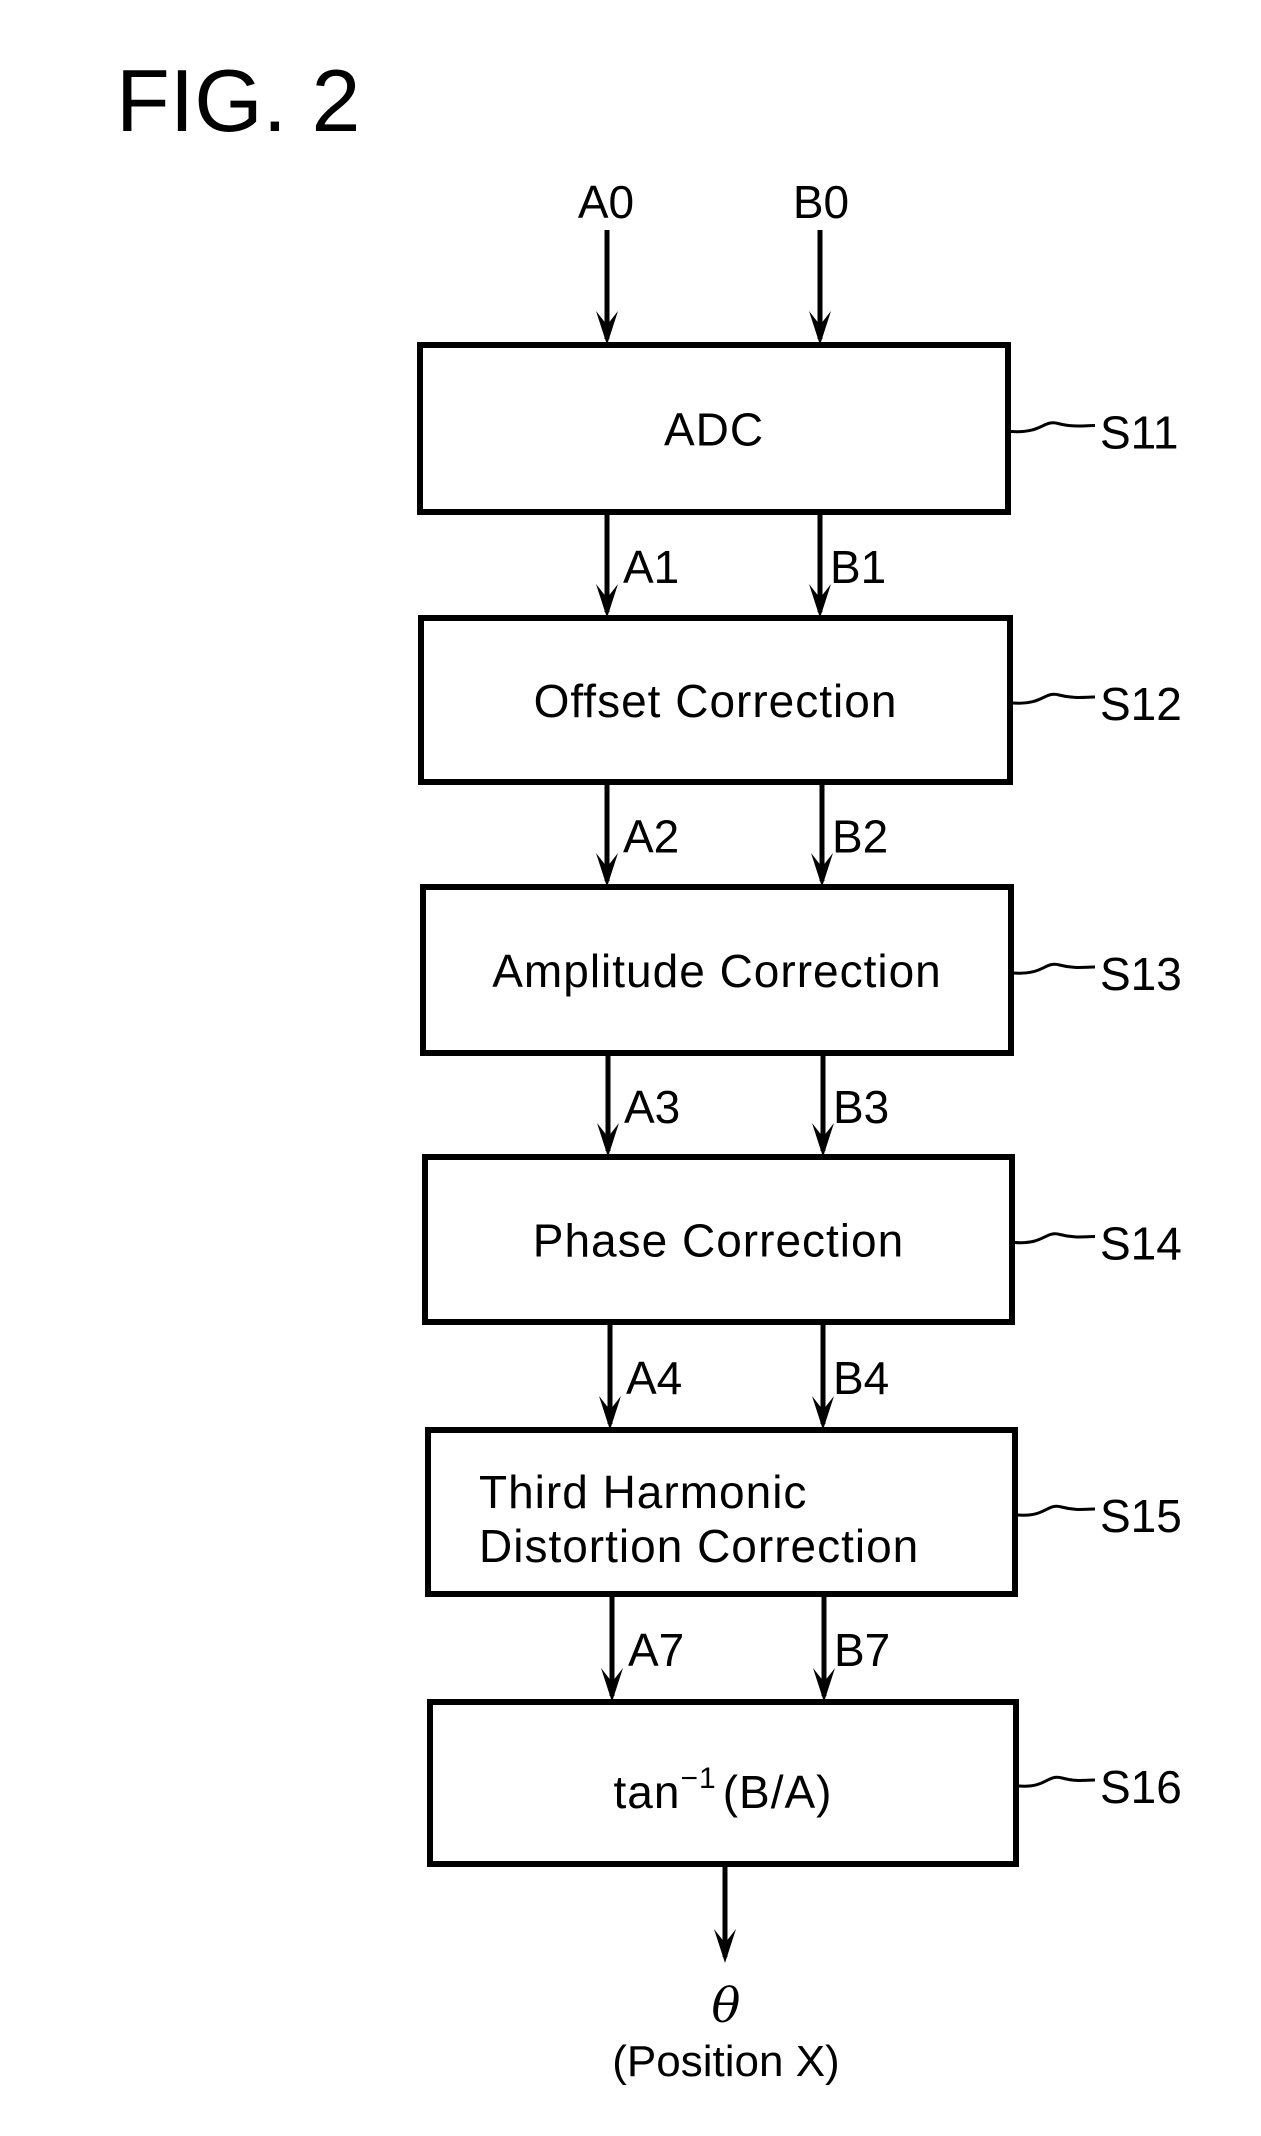  What do you see at coordinates (1054, 968) in the screenshot?
I see `step-leader-s13` at bounding box center [1054, 968].